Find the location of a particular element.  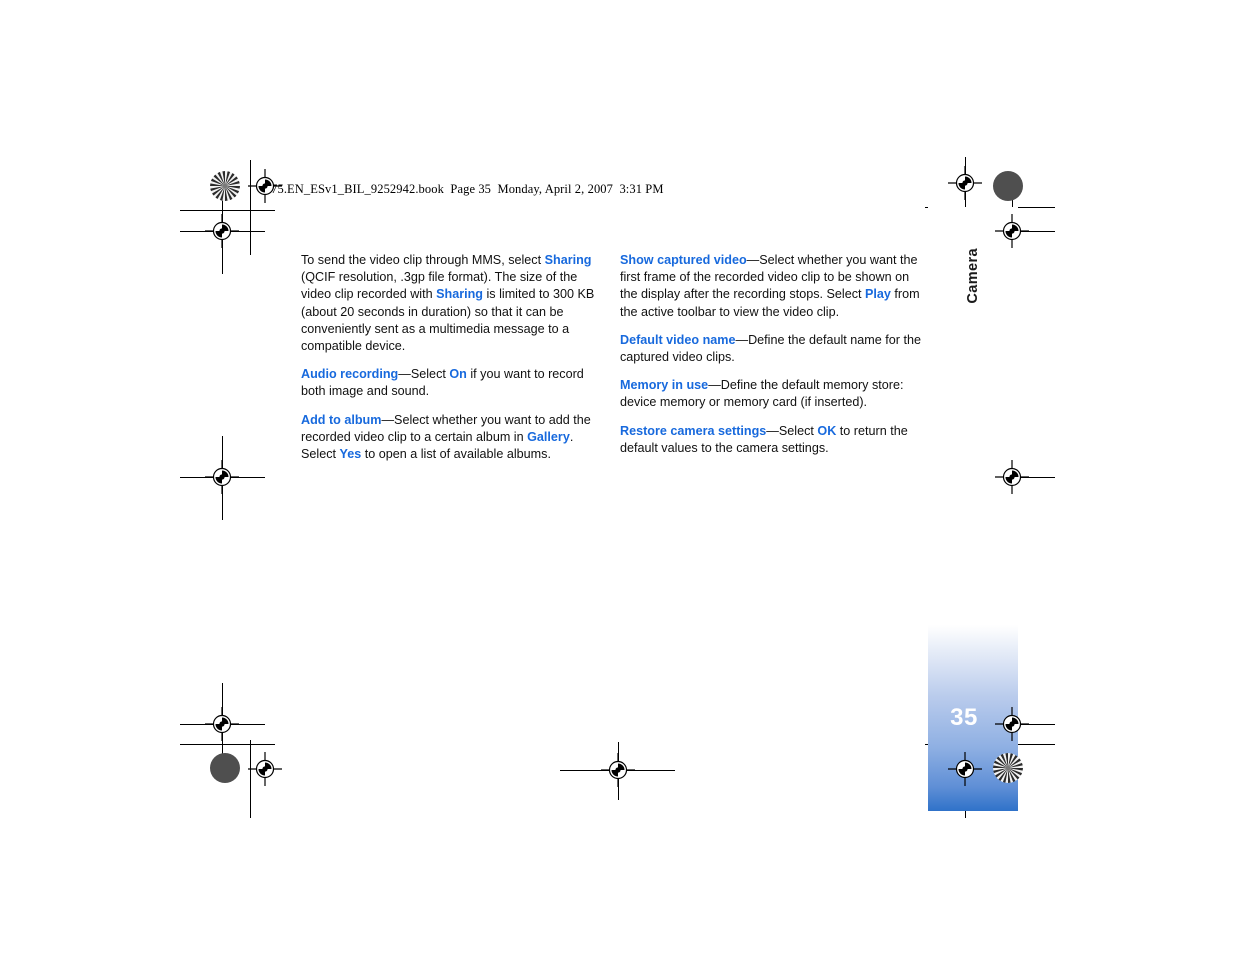

ui-term: Show captured video is located at coordinates (683, 260).